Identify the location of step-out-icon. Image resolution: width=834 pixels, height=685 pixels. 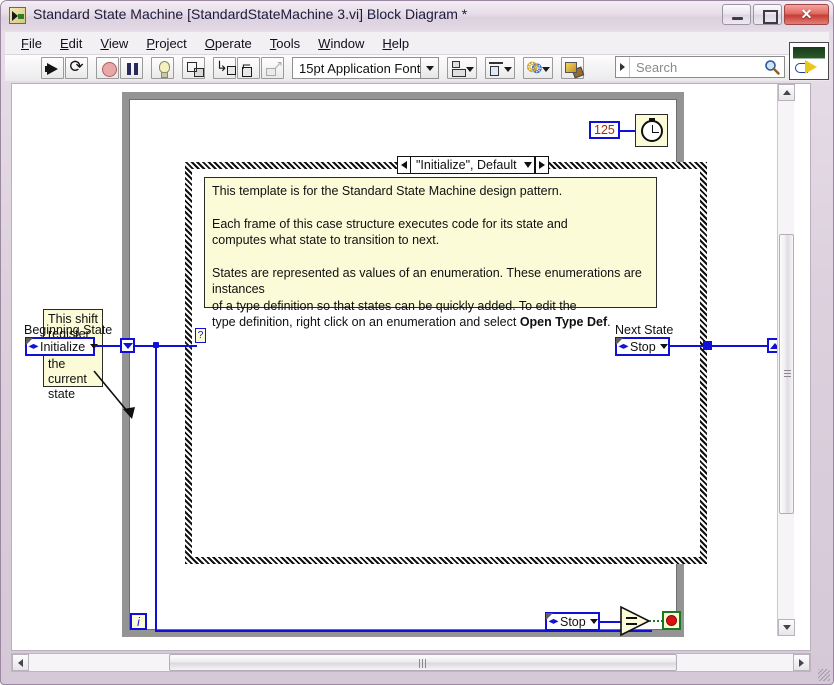
(272, 68).